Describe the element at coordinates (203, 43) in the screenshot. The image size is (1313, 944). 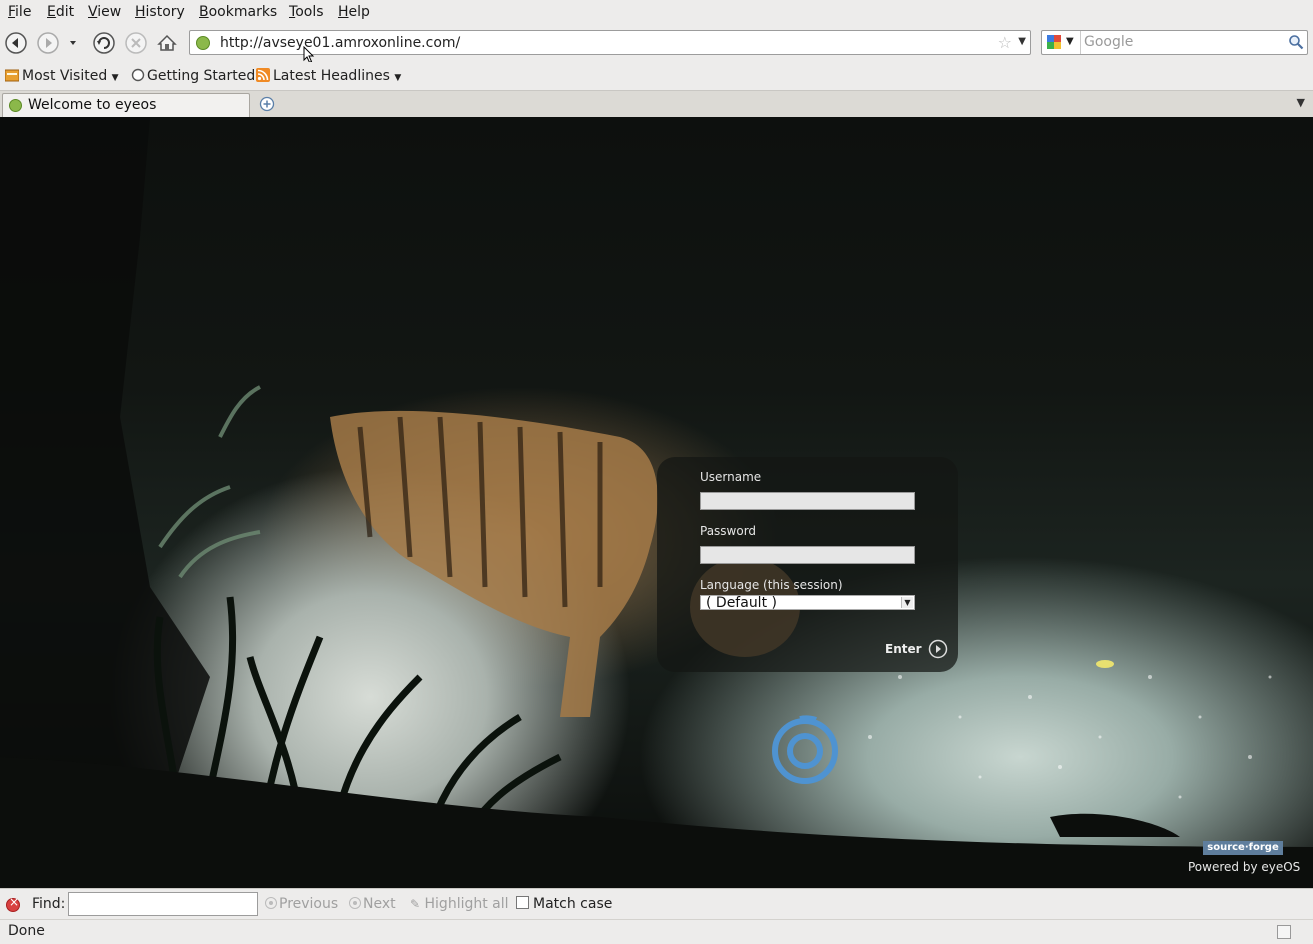
I see `site-favicon-icon` at that location.